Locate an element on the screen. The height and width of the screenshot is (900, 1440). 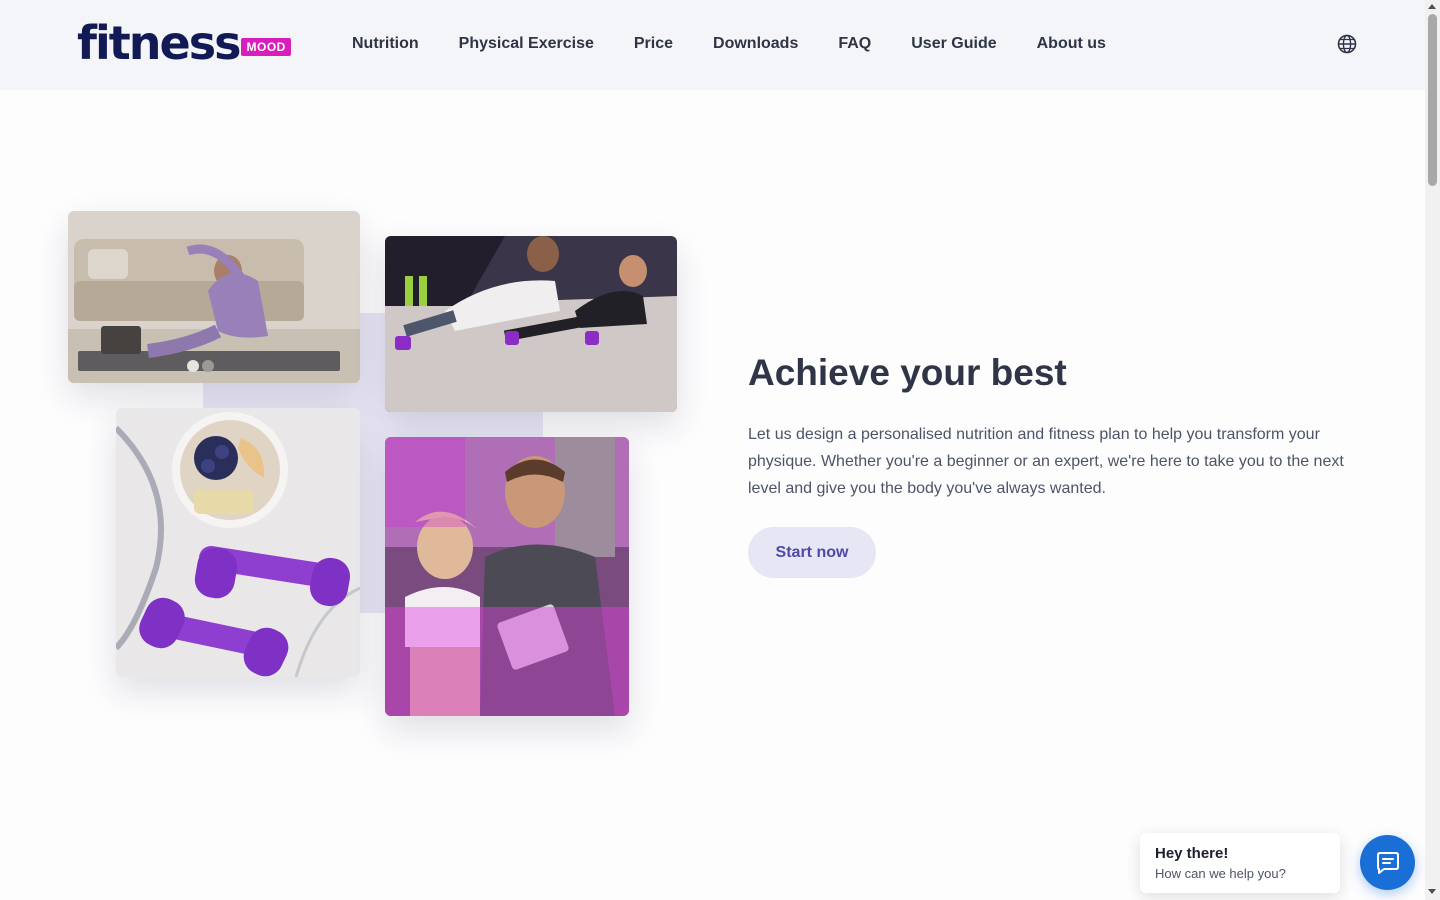
nav-item-about-us: About us is located at coordinates (1071, 44).